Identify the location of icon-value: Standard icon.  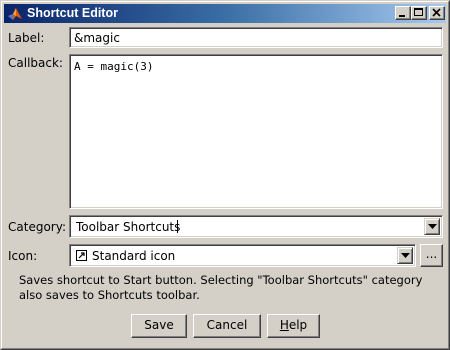
(134, 256).